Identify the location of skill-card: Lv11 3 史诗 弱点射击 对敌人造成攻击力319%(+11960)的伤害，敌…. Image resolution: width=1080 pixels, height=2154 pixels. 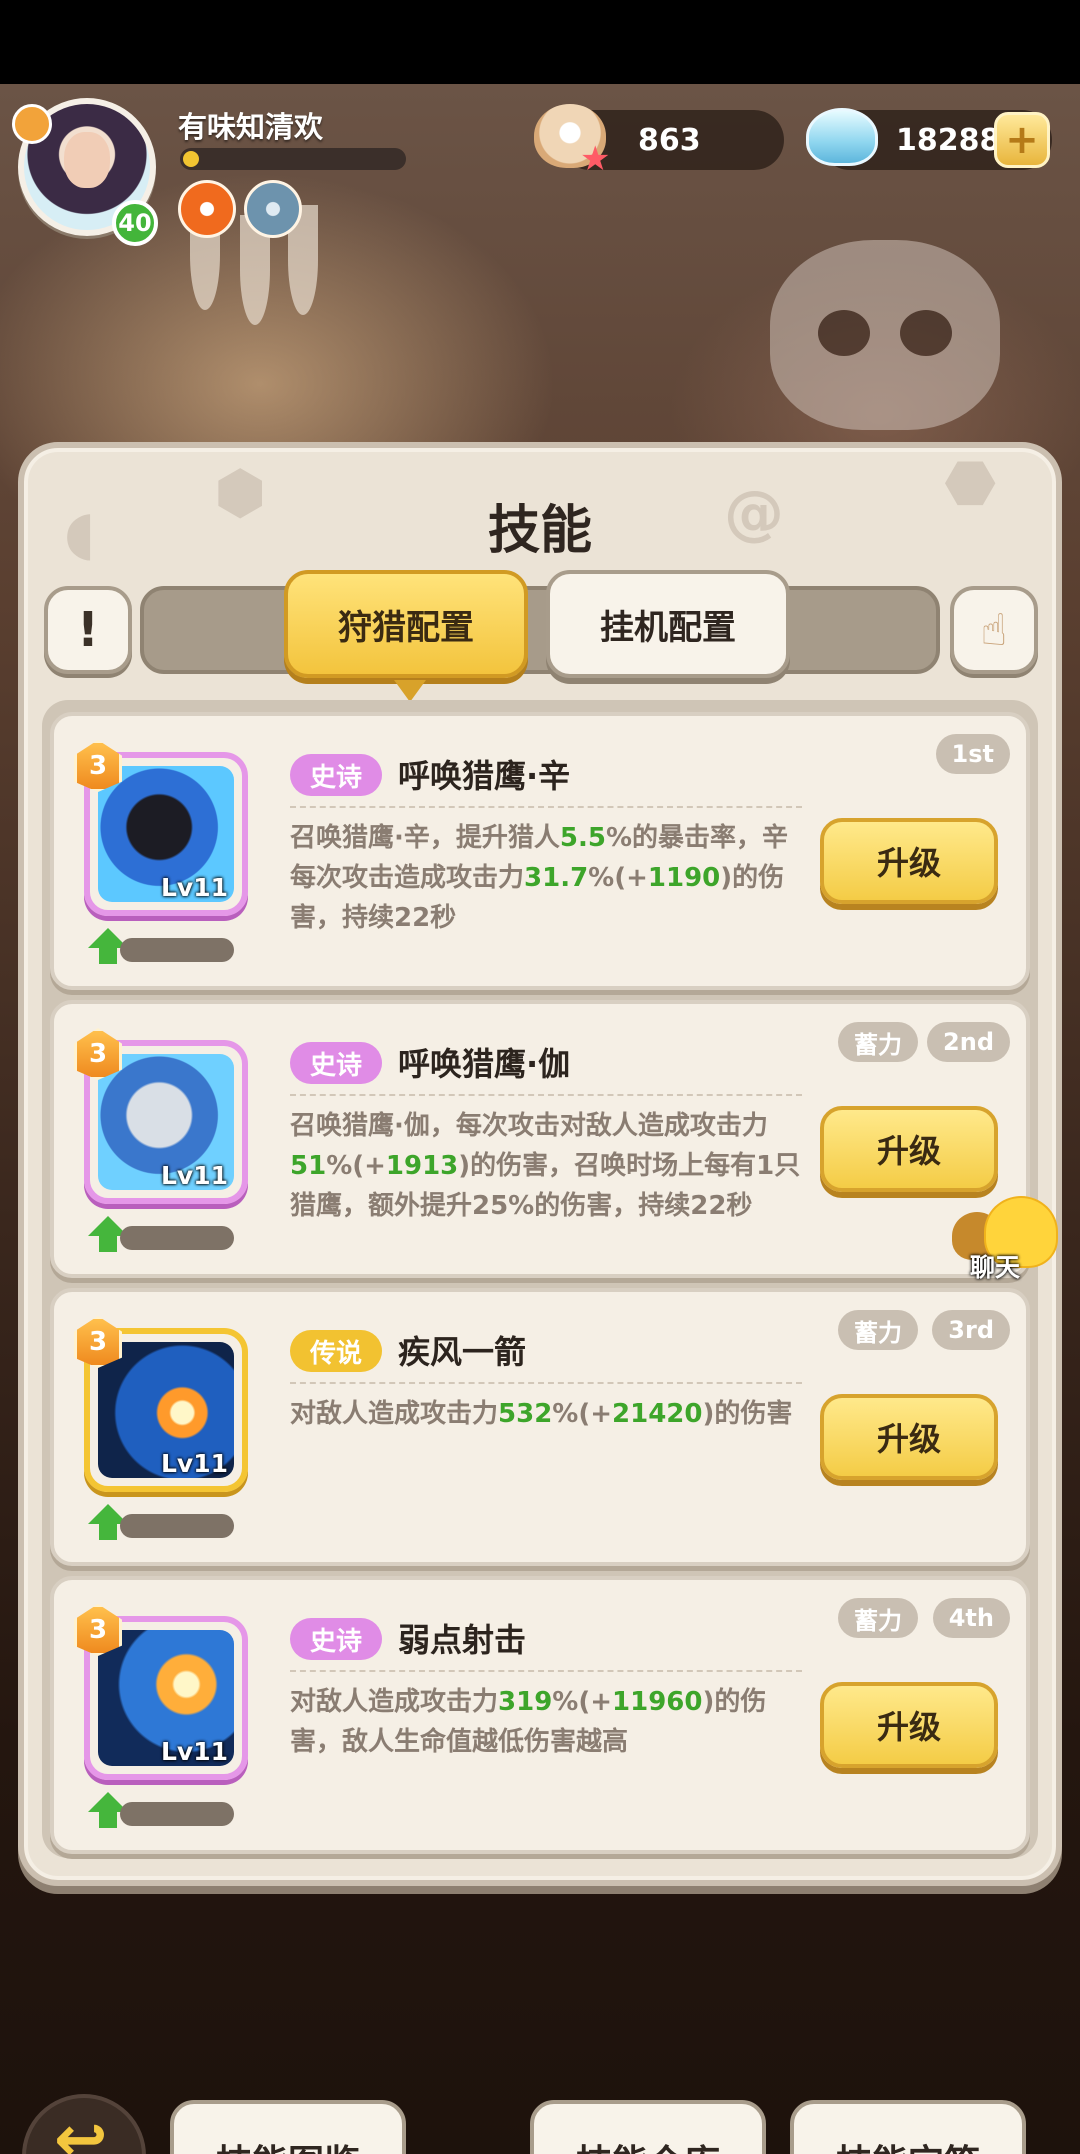
(540, 1715).